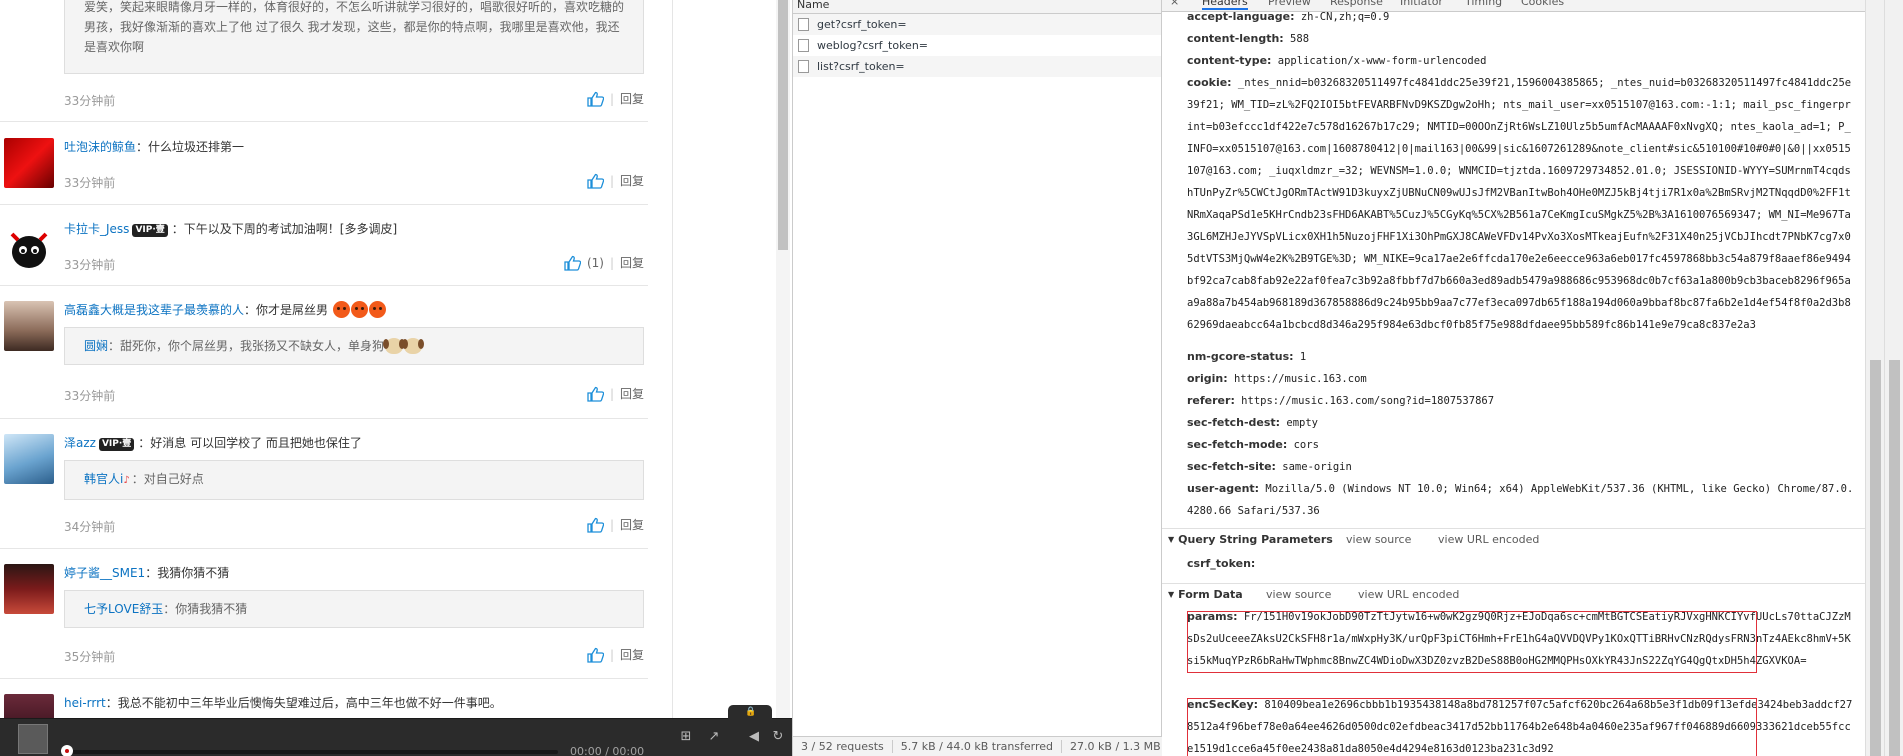 The width and height of the screenshot is (1903, 756). What do you see at coordinates (33, 739) in the screenshot?
I see `album-cover` at bounding box center [33, 739].